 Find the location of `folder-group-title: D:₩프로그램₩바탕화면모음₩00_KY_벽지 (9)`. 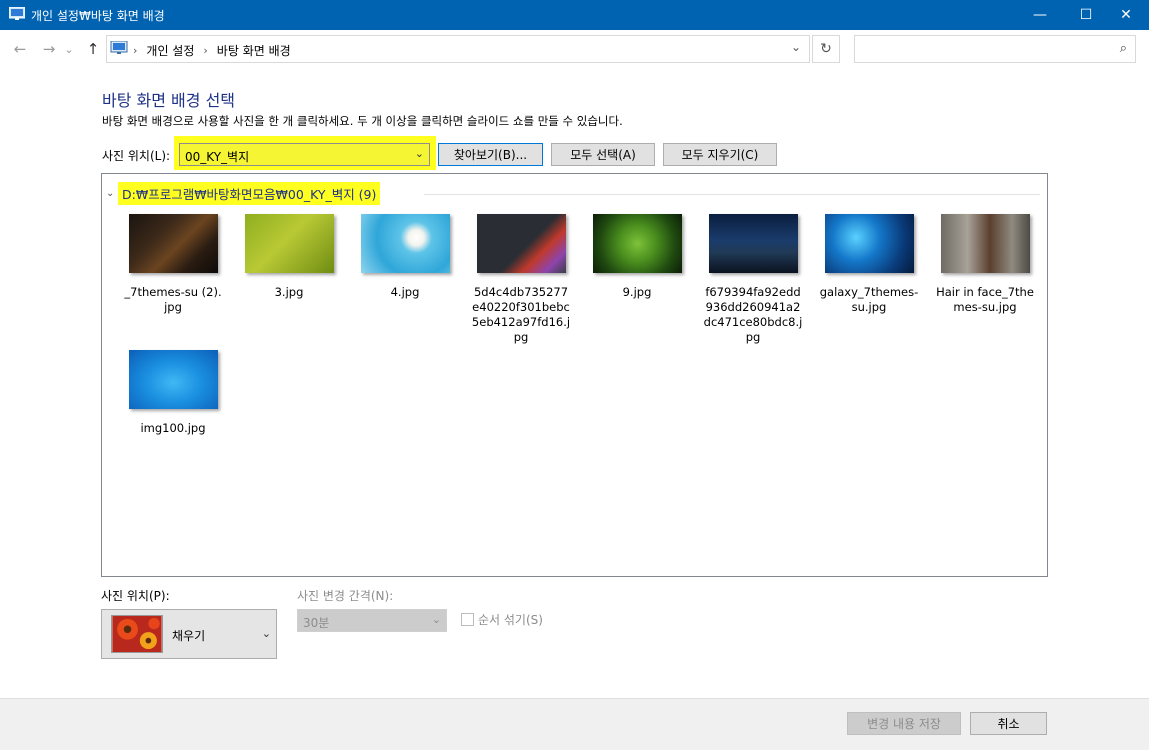

folder-group-title: D:₩프로그램₩바탕화면모음₩00_KY_벽지 (9) is located at coordinates (249, 193).